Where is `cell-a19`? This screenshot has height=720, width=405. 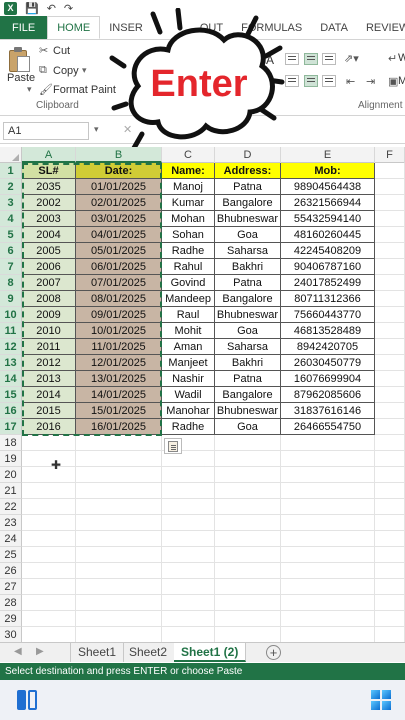
cell-a19 is located at coordinates (49, 459).